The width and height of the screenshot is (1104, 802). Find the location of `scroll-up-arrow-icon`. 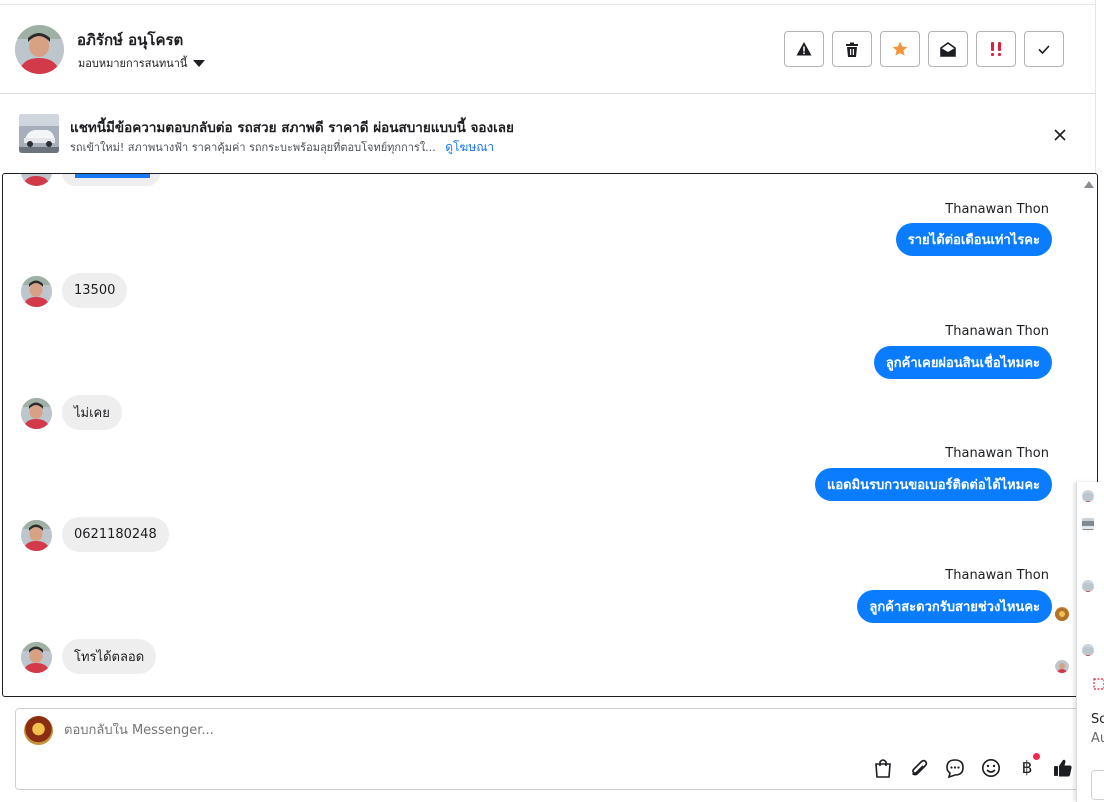

scroll-up-arrow-icon is located at coordinates (1089, 184).